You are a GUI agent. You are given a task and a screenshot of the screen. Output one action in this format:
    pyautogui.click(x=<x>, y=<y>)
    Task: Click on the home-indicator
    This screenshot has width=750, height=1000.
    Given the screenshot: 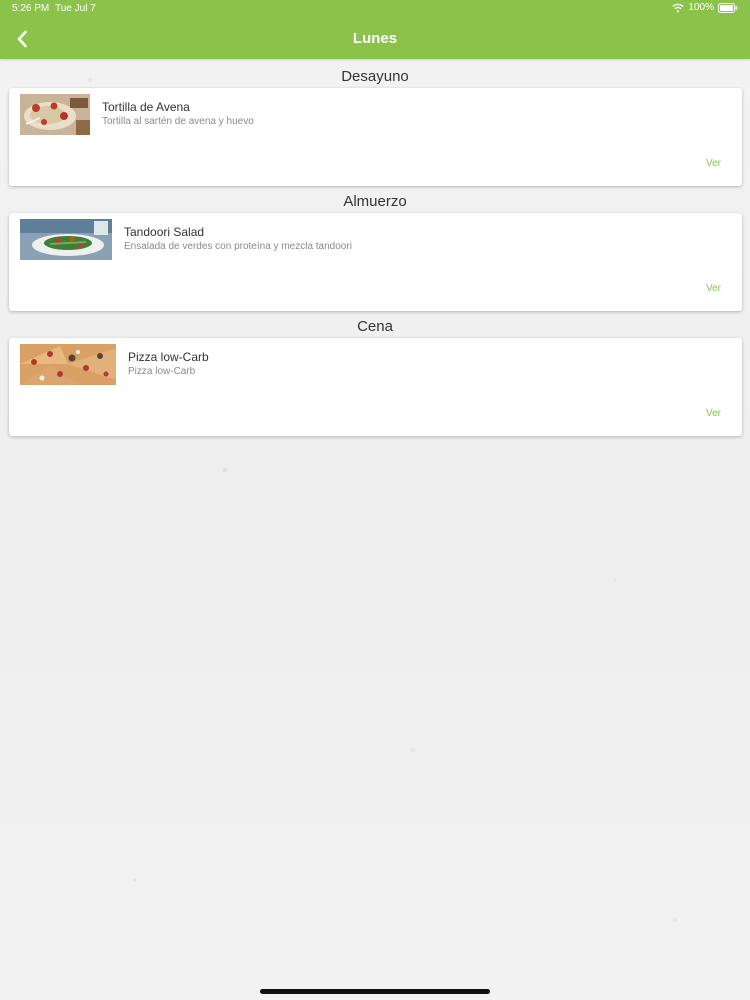 What is the action you would take?
    pyautogui.click(x=375, y=991)
    